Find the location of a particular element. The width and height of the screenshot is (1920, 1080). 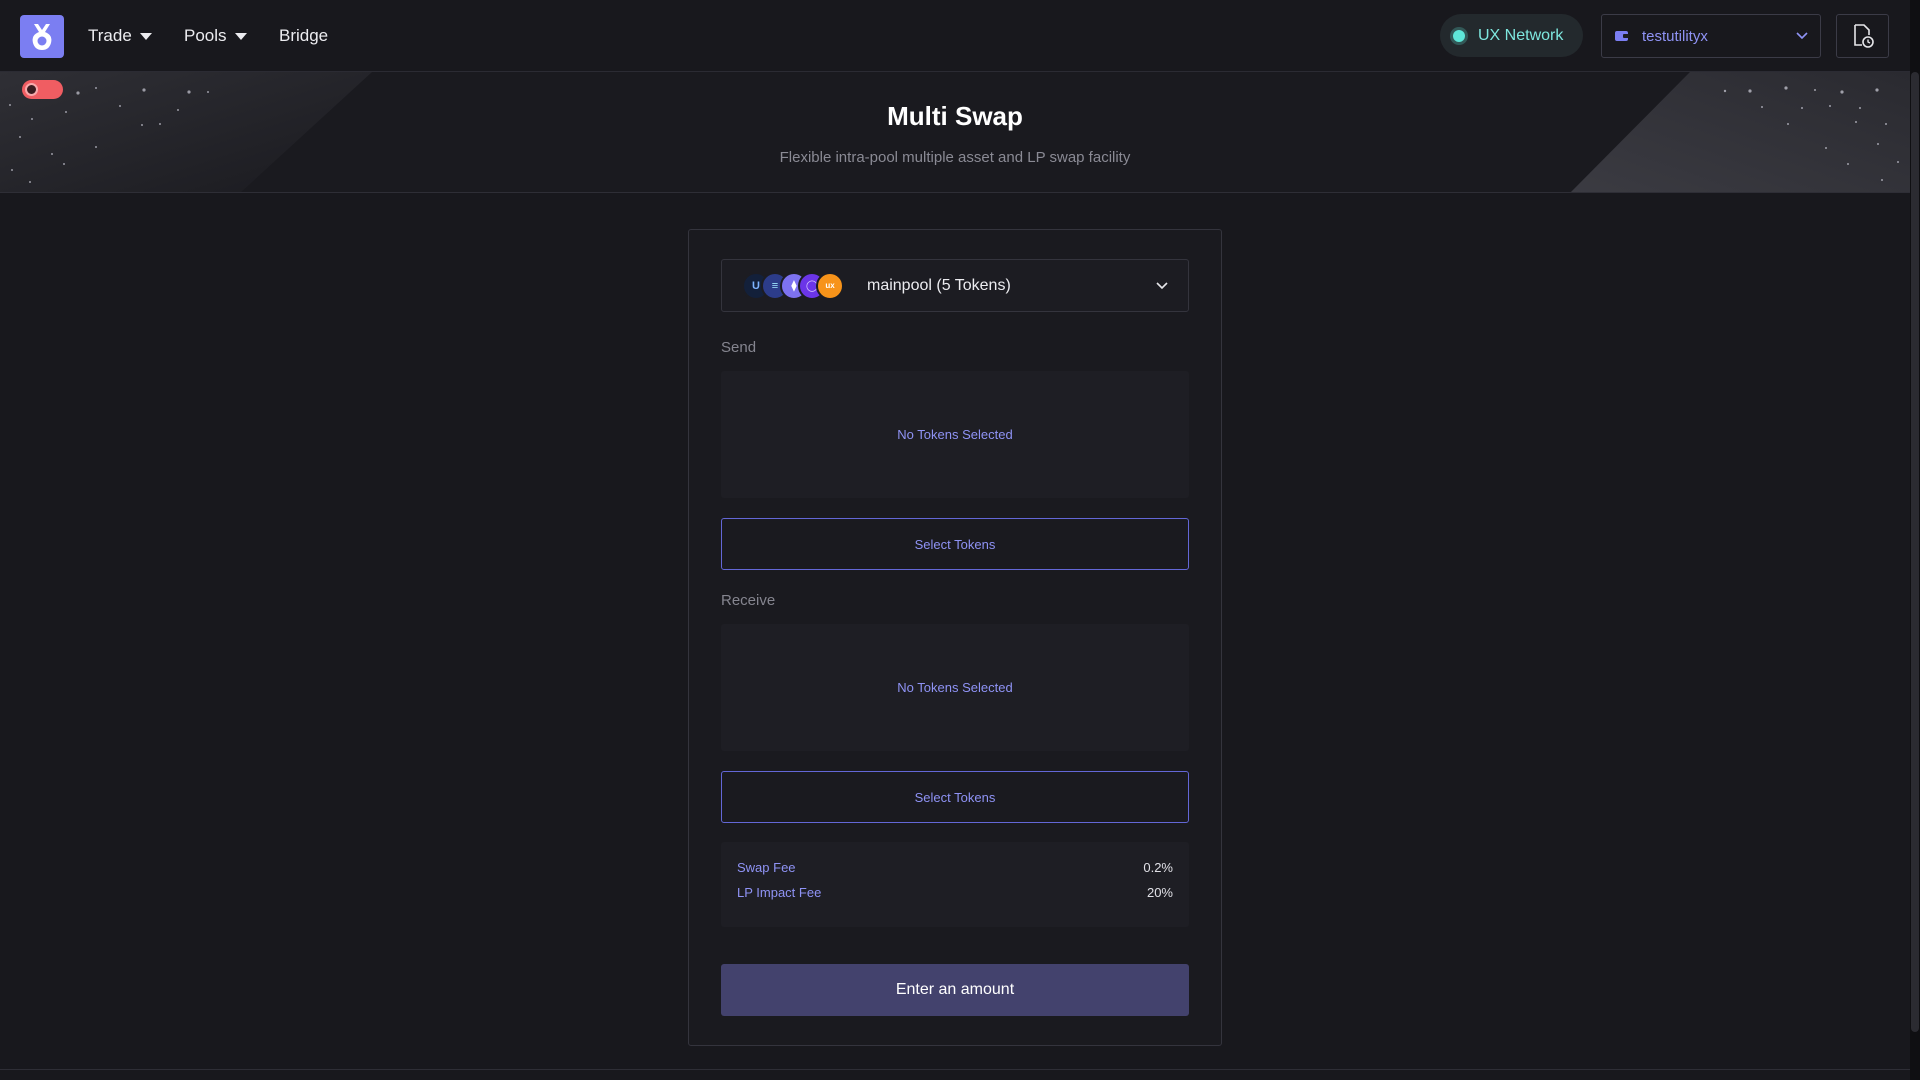

send-select-tokens-label: Select Tokens is located at coordinates (955, 544).